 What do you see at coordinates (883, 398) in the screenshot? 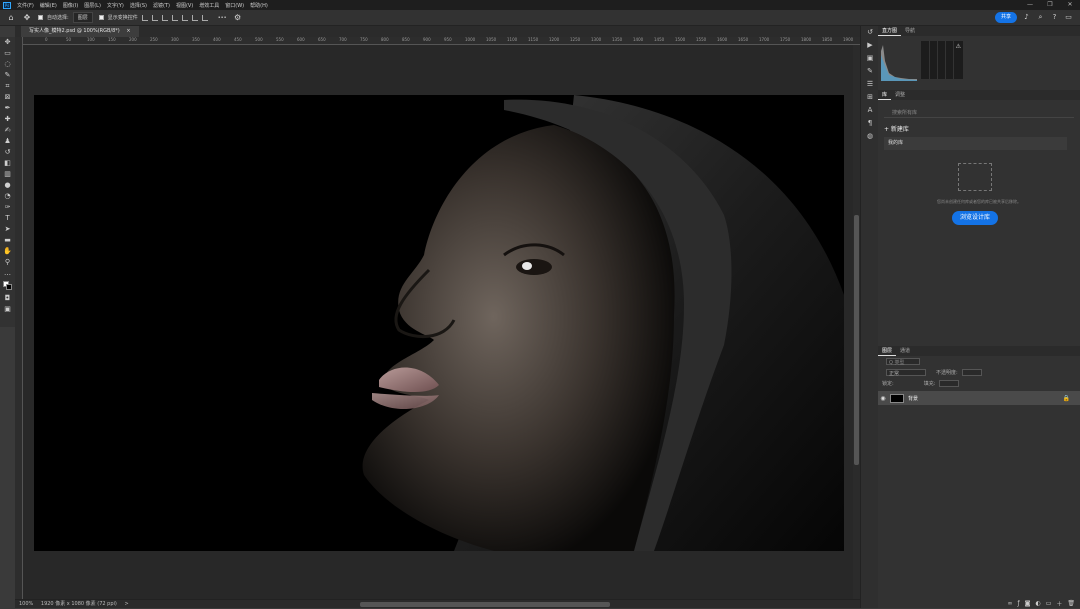
I see `visibility-eye-icon: ◉` at bounding box center [883, 398].